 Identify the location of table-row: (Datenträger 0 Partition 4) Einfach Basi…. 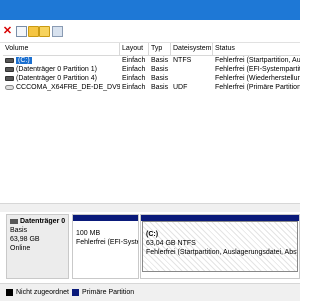
(151, 78).